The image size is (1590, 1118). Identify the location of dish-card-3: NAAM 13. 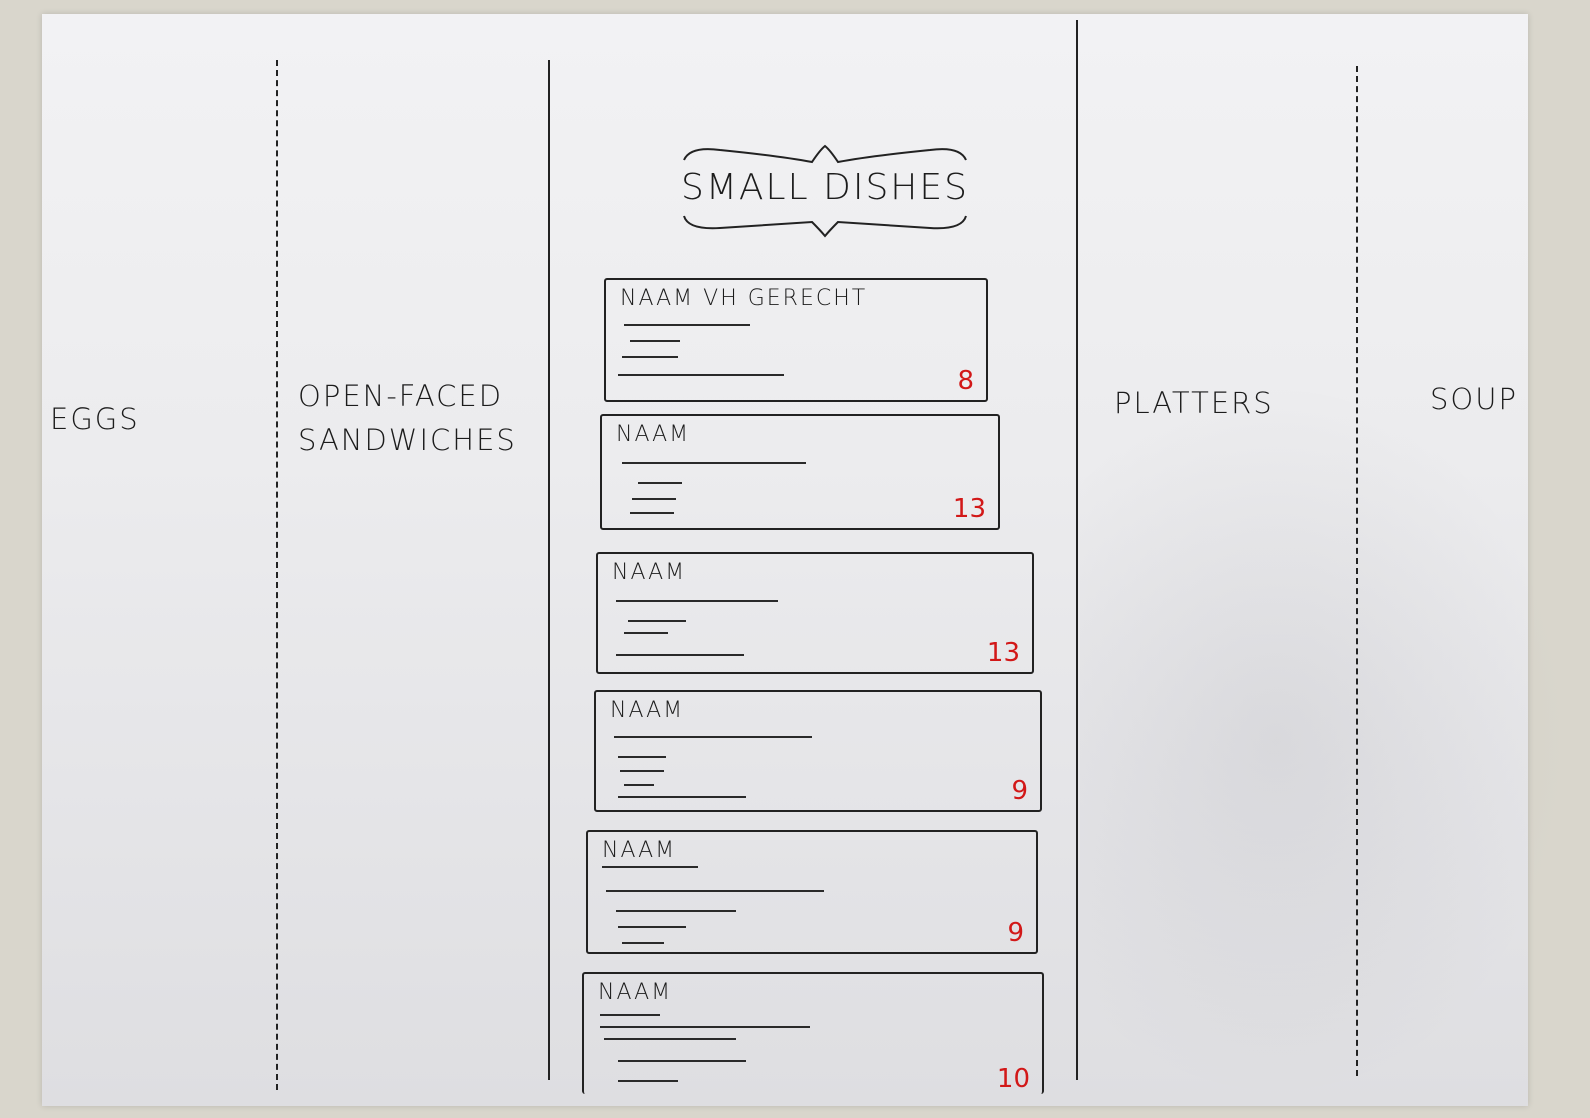
(815, 613).